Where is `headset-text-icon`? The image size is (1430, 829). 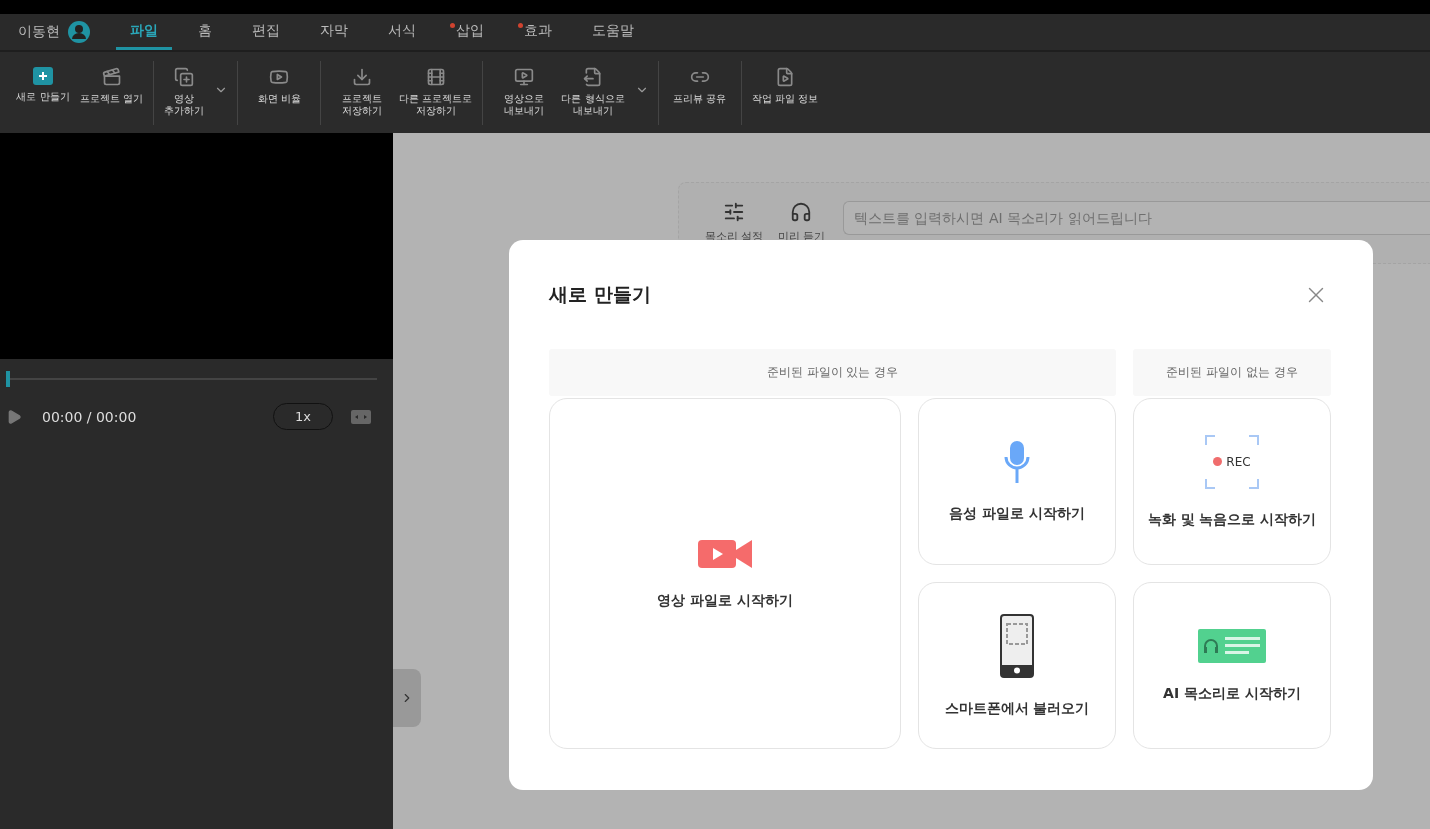 headset-text-icon is located at coordinates (1232, 645).